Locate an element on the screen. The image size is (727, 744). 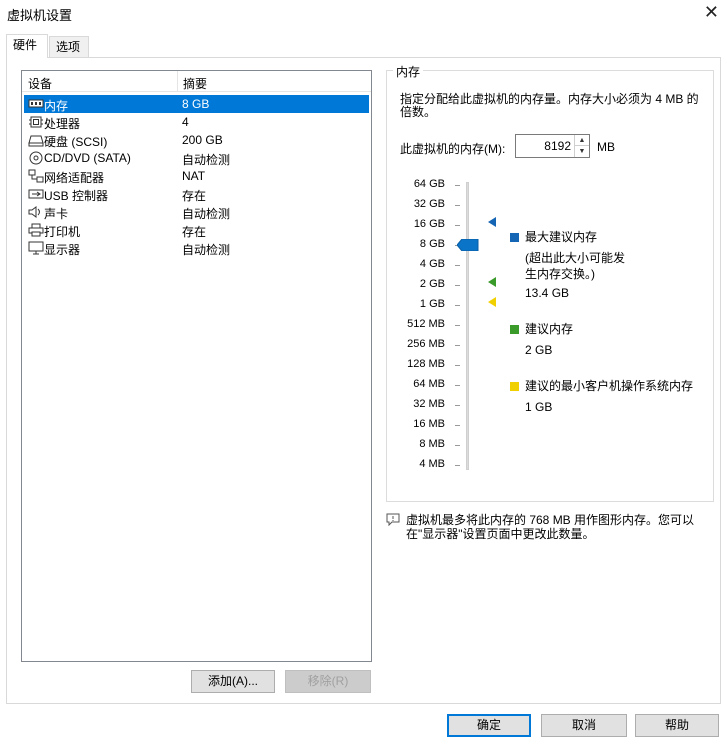
device-list-header: 设备 摘要 is located at coordinates (196, 81).